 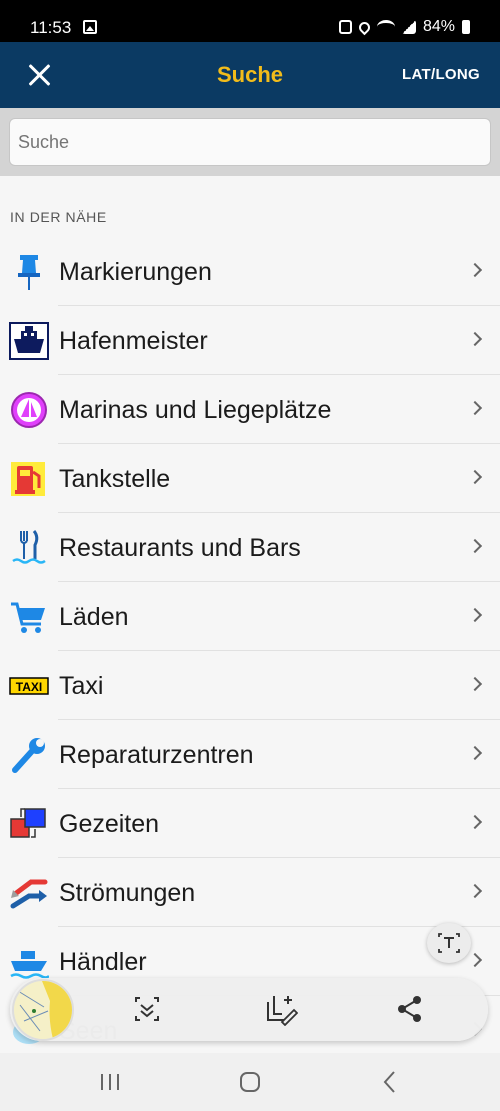 What do you see at coordinates (110, 1082) in the screenshot?
I see `recent-apps-icon` at bounding box center [110, 1082].